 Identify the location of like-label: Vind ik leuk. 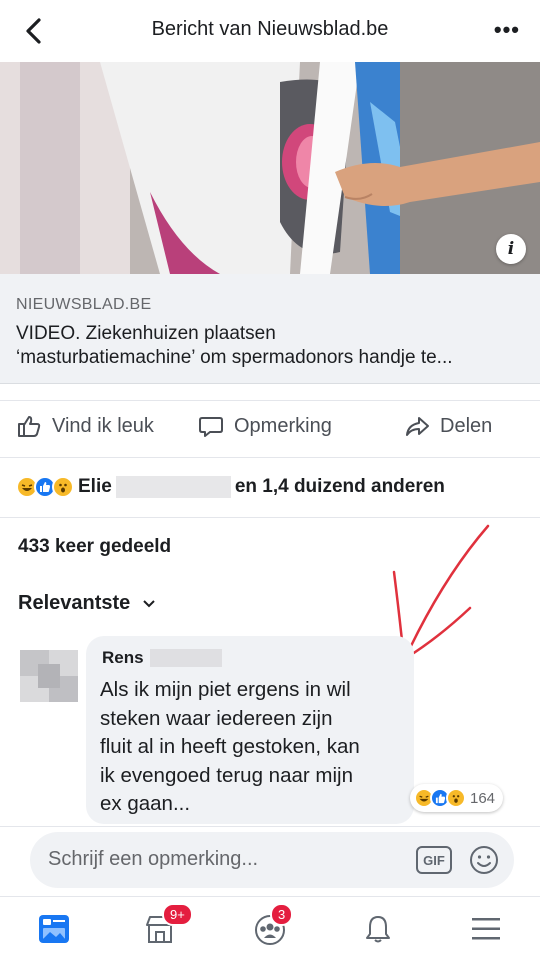
(103, 425).